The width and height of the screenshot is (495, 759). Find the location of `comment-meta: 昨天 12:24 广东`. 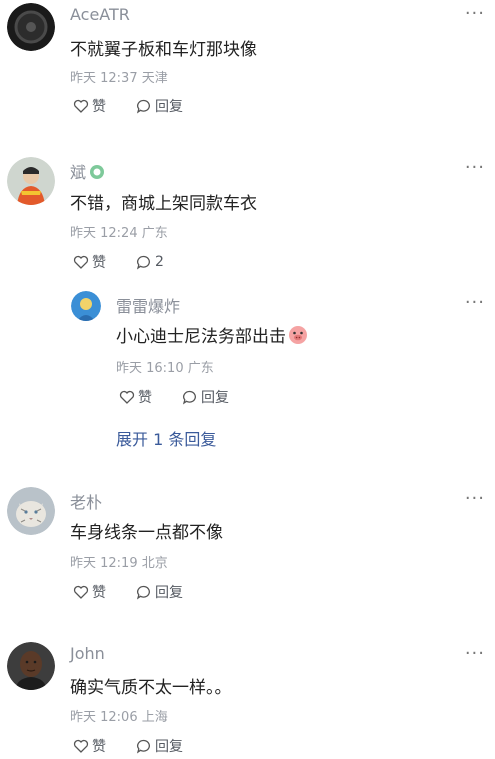

comment-meta: 昨天 12:24 广东 is located at coordinates (119, 233).